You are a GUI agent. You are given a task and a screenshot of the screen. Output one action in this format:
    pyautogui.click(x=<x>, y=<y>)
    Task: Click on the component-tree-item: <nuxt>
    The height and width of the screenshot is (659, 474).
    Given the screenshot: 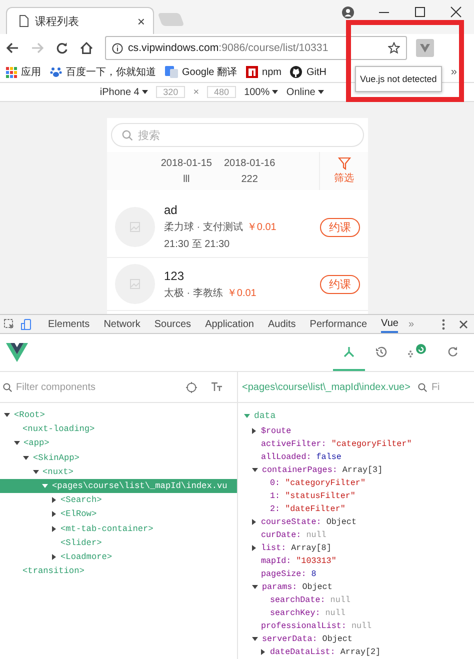 What is the action you would take?
    pyautogui.click(x=118, y=471)
    